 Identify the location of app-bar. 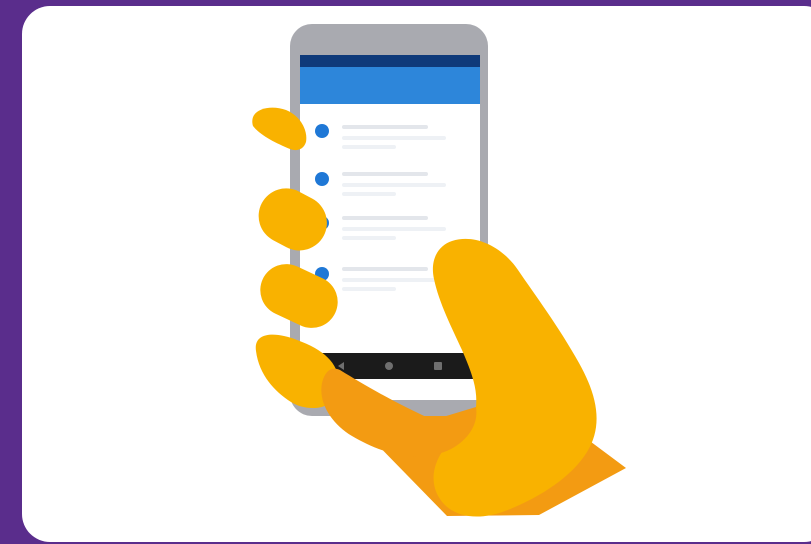
(390, 85).